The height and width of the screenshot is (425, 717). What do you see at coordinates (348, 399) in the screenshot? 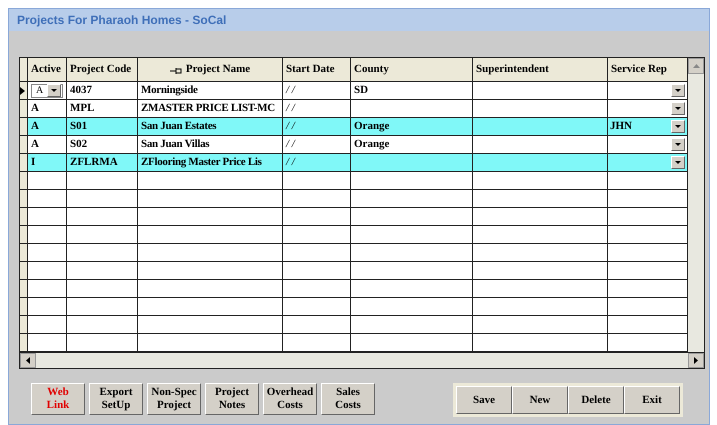
I see `toolbar-button: Sales Costs` at bounding box center [348, 399].